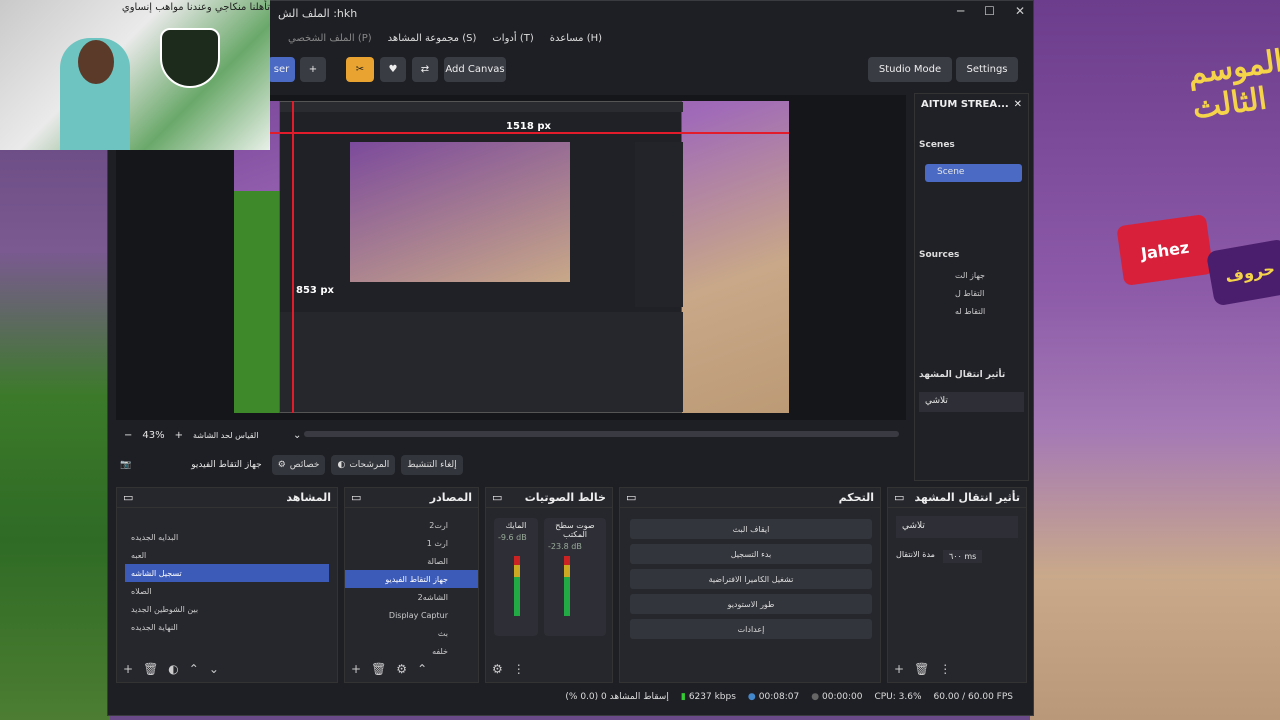 The width and height of the screenshot is (1280, 720). I want to click on scale-mode-select: القياس لحد الشاشة, so click(238, 435).